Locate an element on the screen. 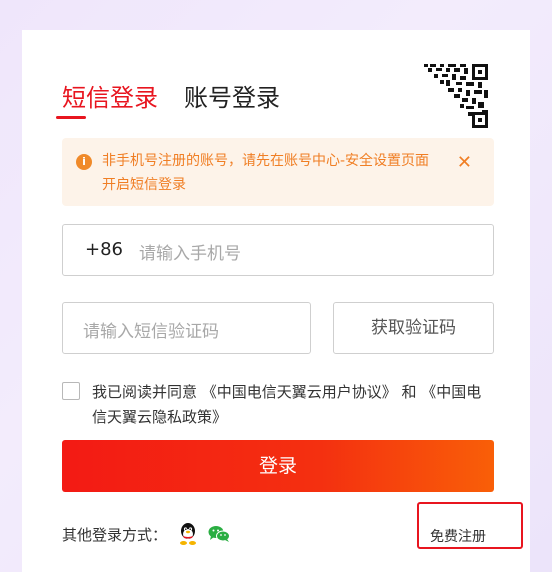 The height and width of the screenshot is (572, 552). phone-input: +86 请输入手机号 is located at coordinates (278, 250).